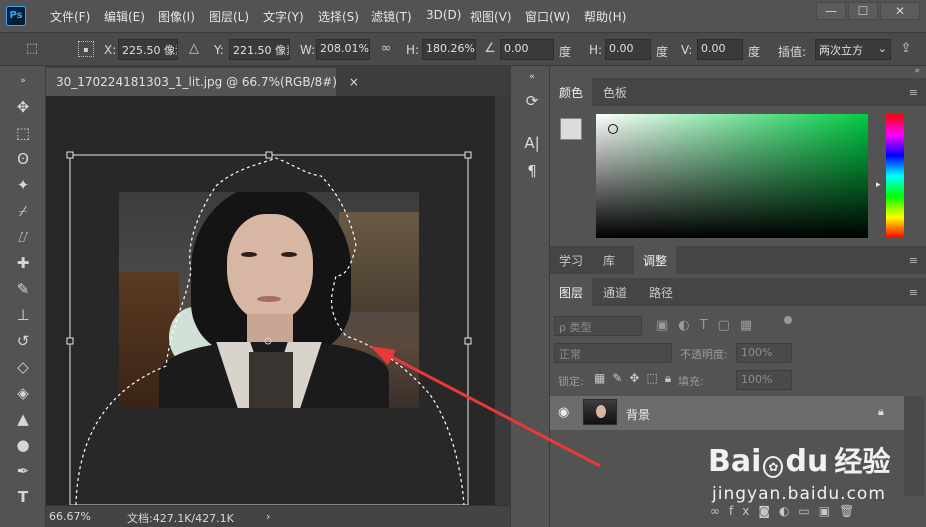 The width and height of the screenshot is (926, 527). I want to click on eyedropper-tool-icon: ⌰, so click(23, 237).